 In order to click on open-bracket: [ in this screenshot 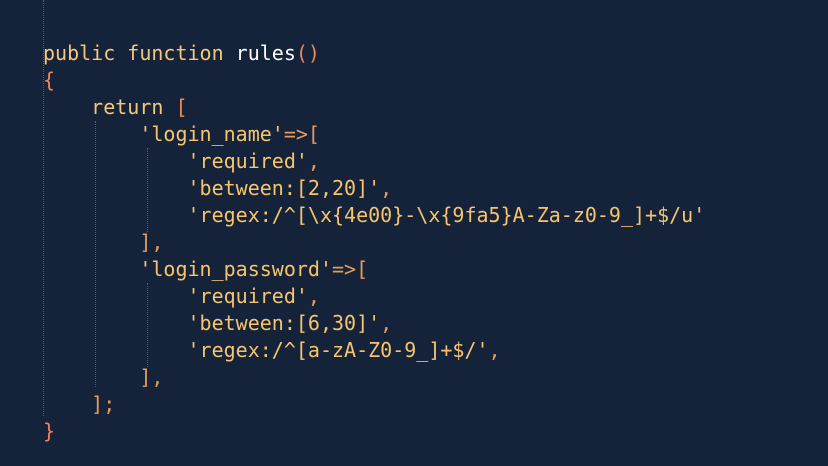, I will do `click(181, 107)`.